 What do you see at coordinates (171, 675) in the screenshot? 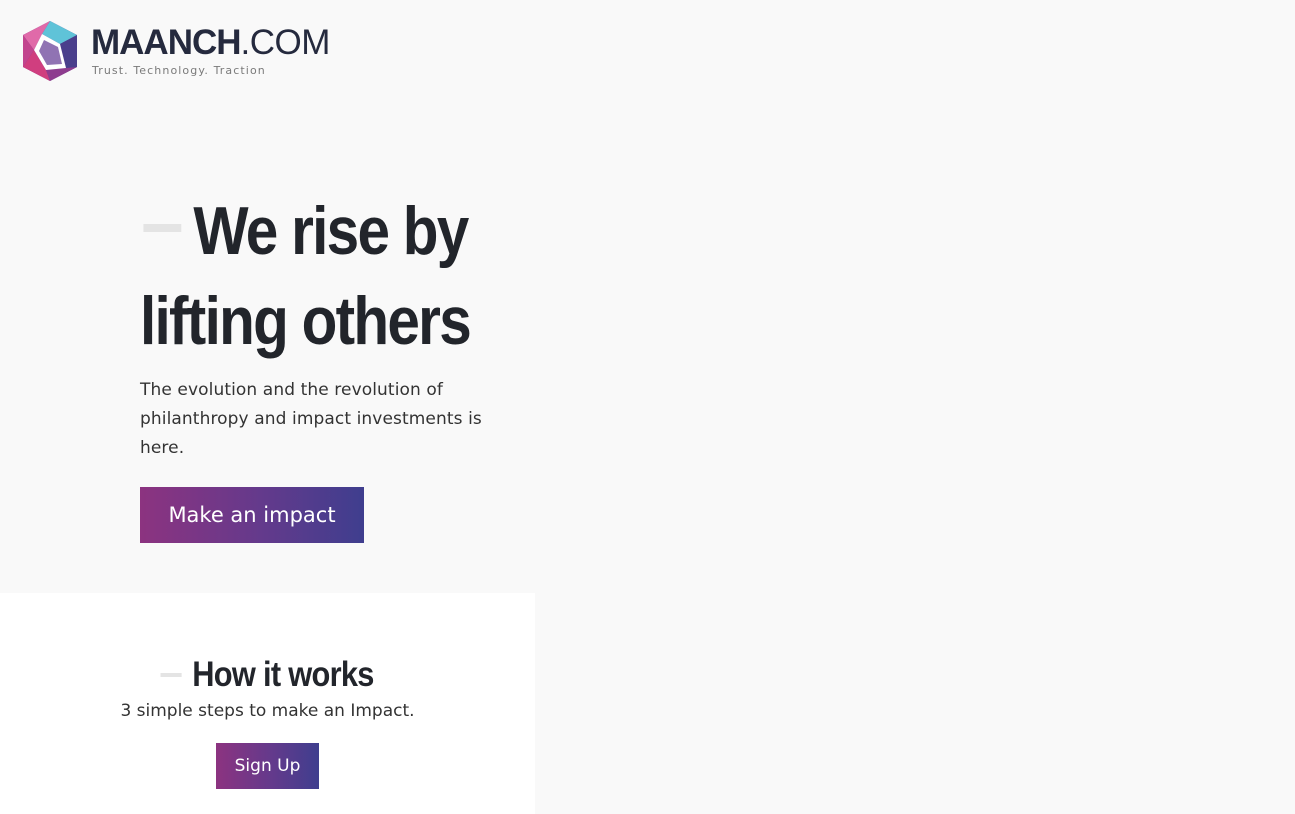
I see `section-dash-decoration` at bounding box center [171, 675].